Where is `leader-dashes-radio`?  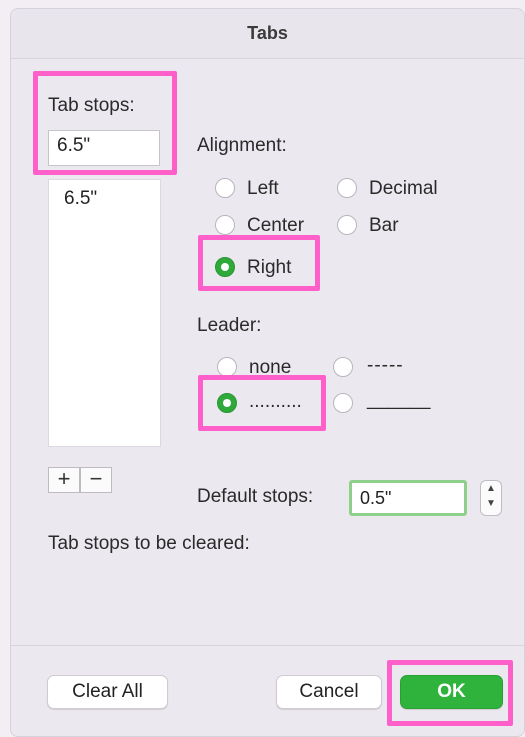
leader-dashes-radio is located at coordinates (343, 367).